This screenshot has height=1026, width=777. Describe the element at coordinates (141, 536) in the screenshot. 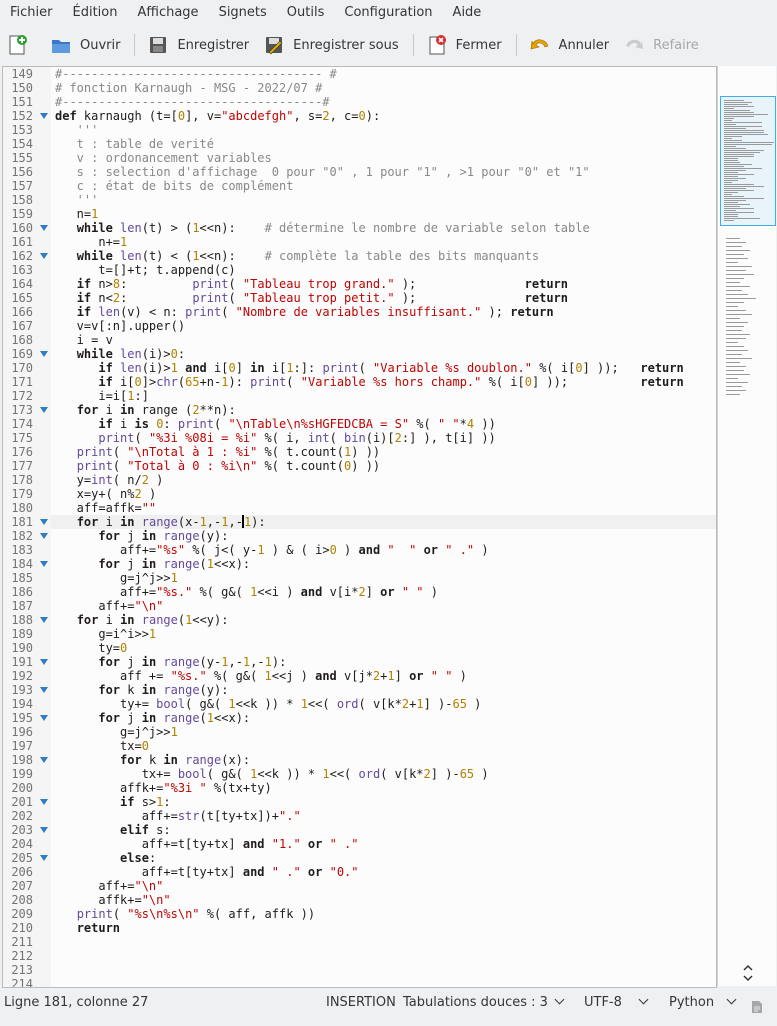

I see `code-line: for j in range(y):` at that location.